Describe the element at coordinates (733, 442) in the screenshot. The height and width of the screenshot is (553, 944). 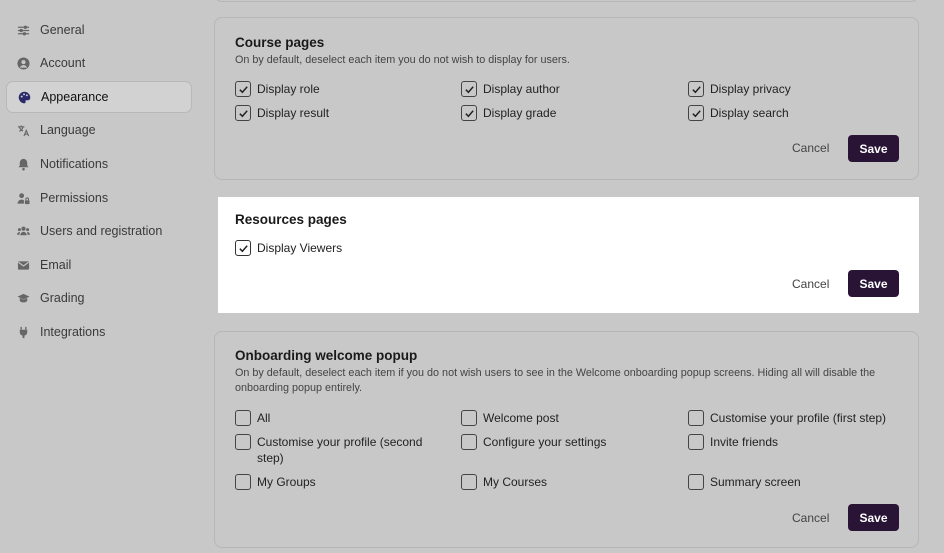
I see `option-invite-friends: Invite friends` at that location.